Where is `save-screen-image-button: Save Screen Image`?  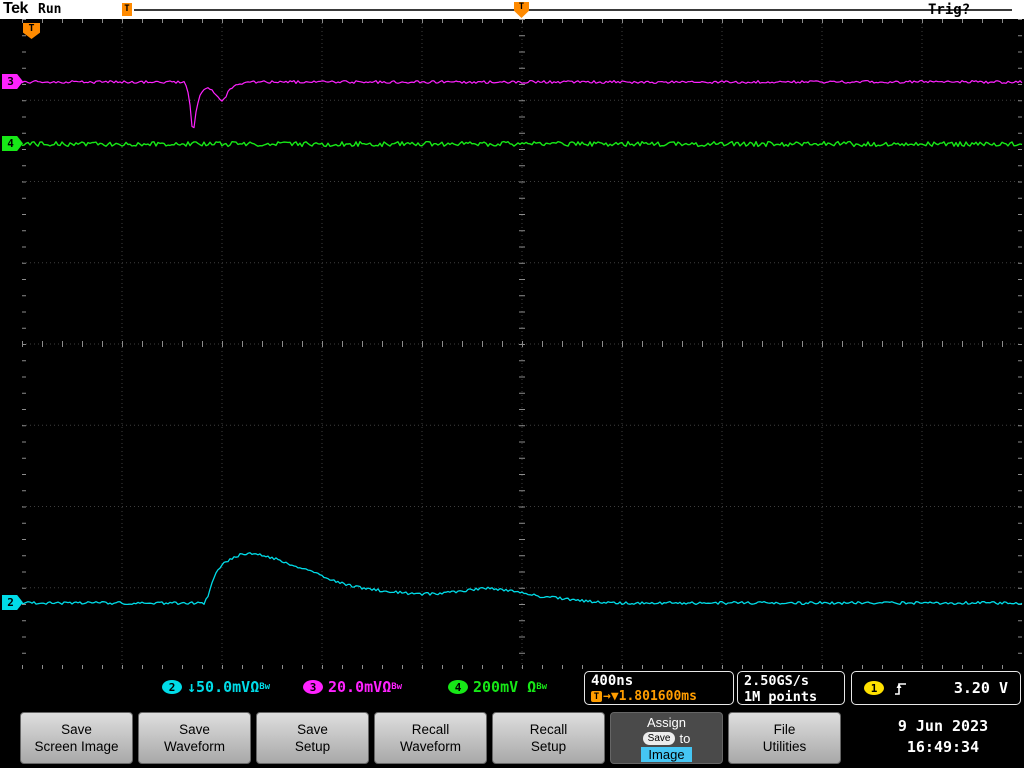
save-screen-image-button: Save Screen Image is located at coordinates (76, 738).